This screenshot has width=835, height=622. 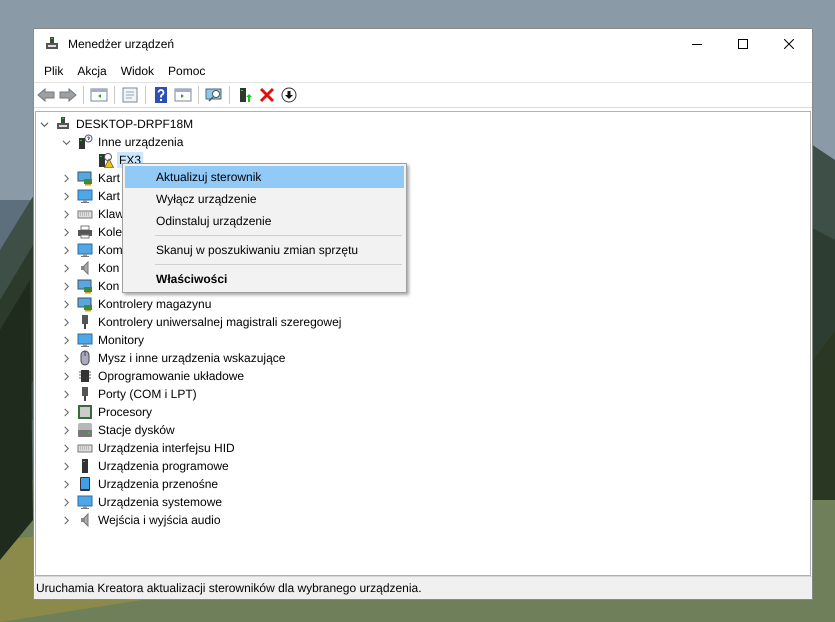 What do you see at coordinates (166, 448) in the screenshot?
I see `tree-item: Urządzenia interfejsu HID` at bounding box center [166, 448].